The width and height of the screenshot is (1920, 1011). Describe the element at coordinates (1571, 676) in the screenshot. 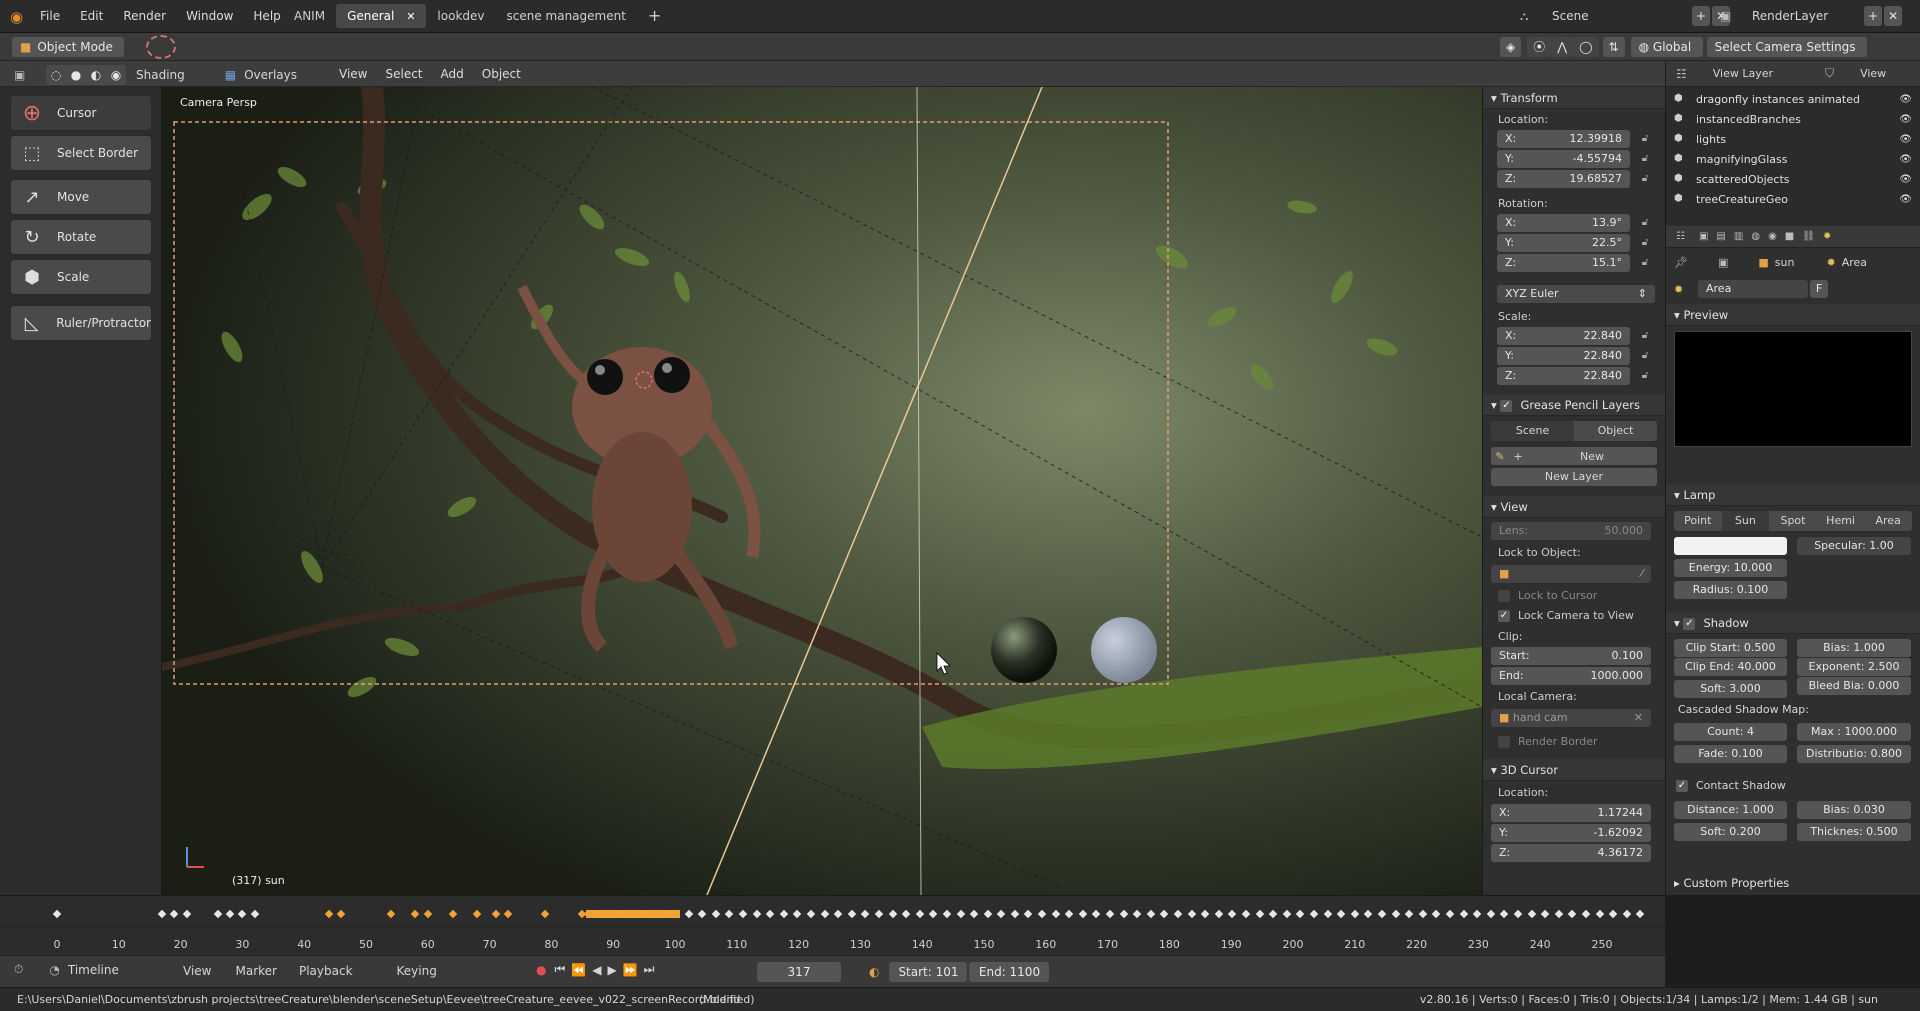

I see `clip-end-field: End: 1000.000` at that location.